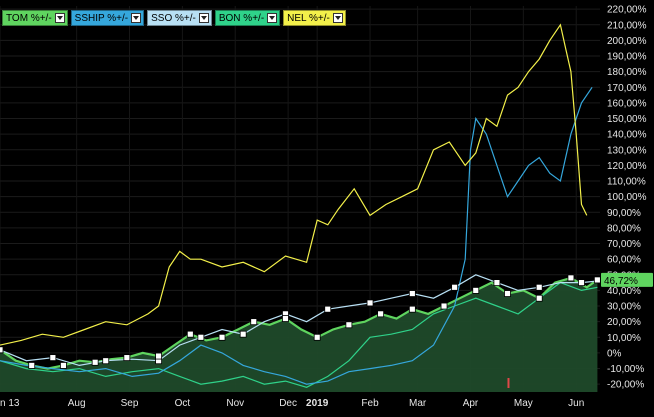 This screenshot has width=654, height=417. What do you see at coordinates (288, 403) in the screenshot?
I see `x-tick-label: Dec` at bounding box center [288, 403].